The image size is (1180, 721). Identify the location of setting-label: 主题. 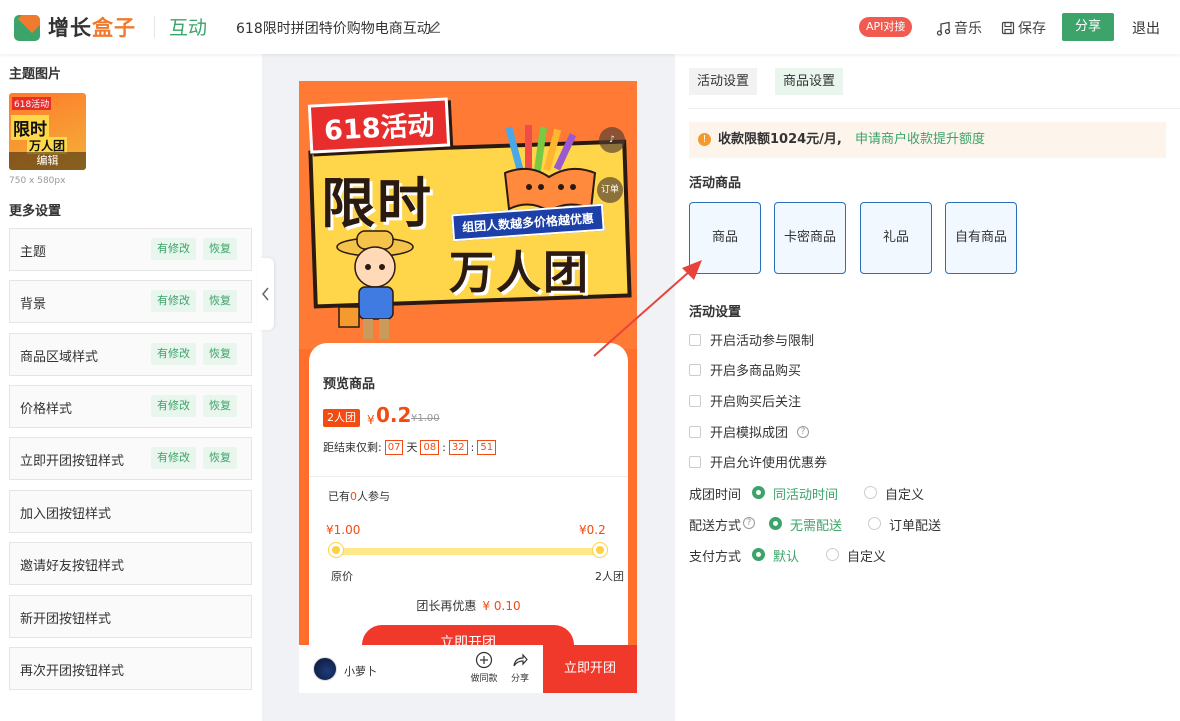
(33, 252).